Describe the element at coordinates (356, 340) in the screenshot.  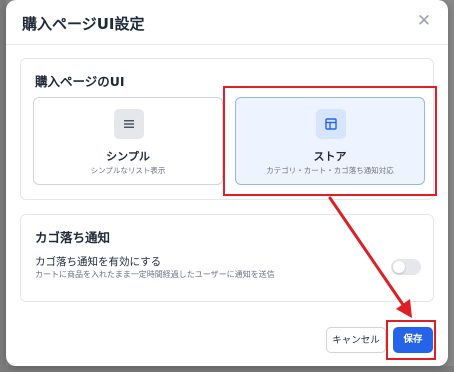
I see `cancel-button: キャンセル` at that location.